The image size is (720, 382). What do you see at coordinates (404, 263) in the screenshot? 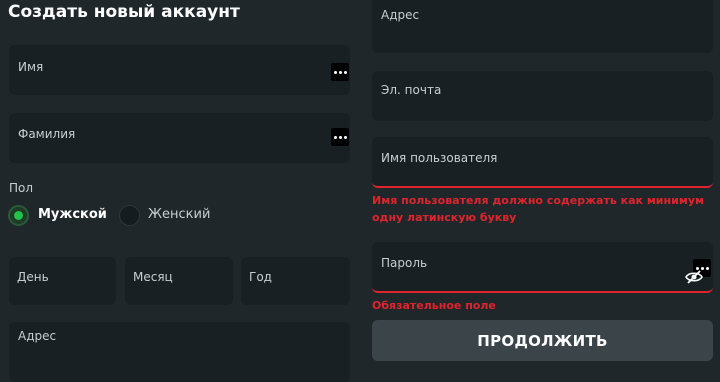
I see `password-label: Пароль` at bounding box center [404, 263].